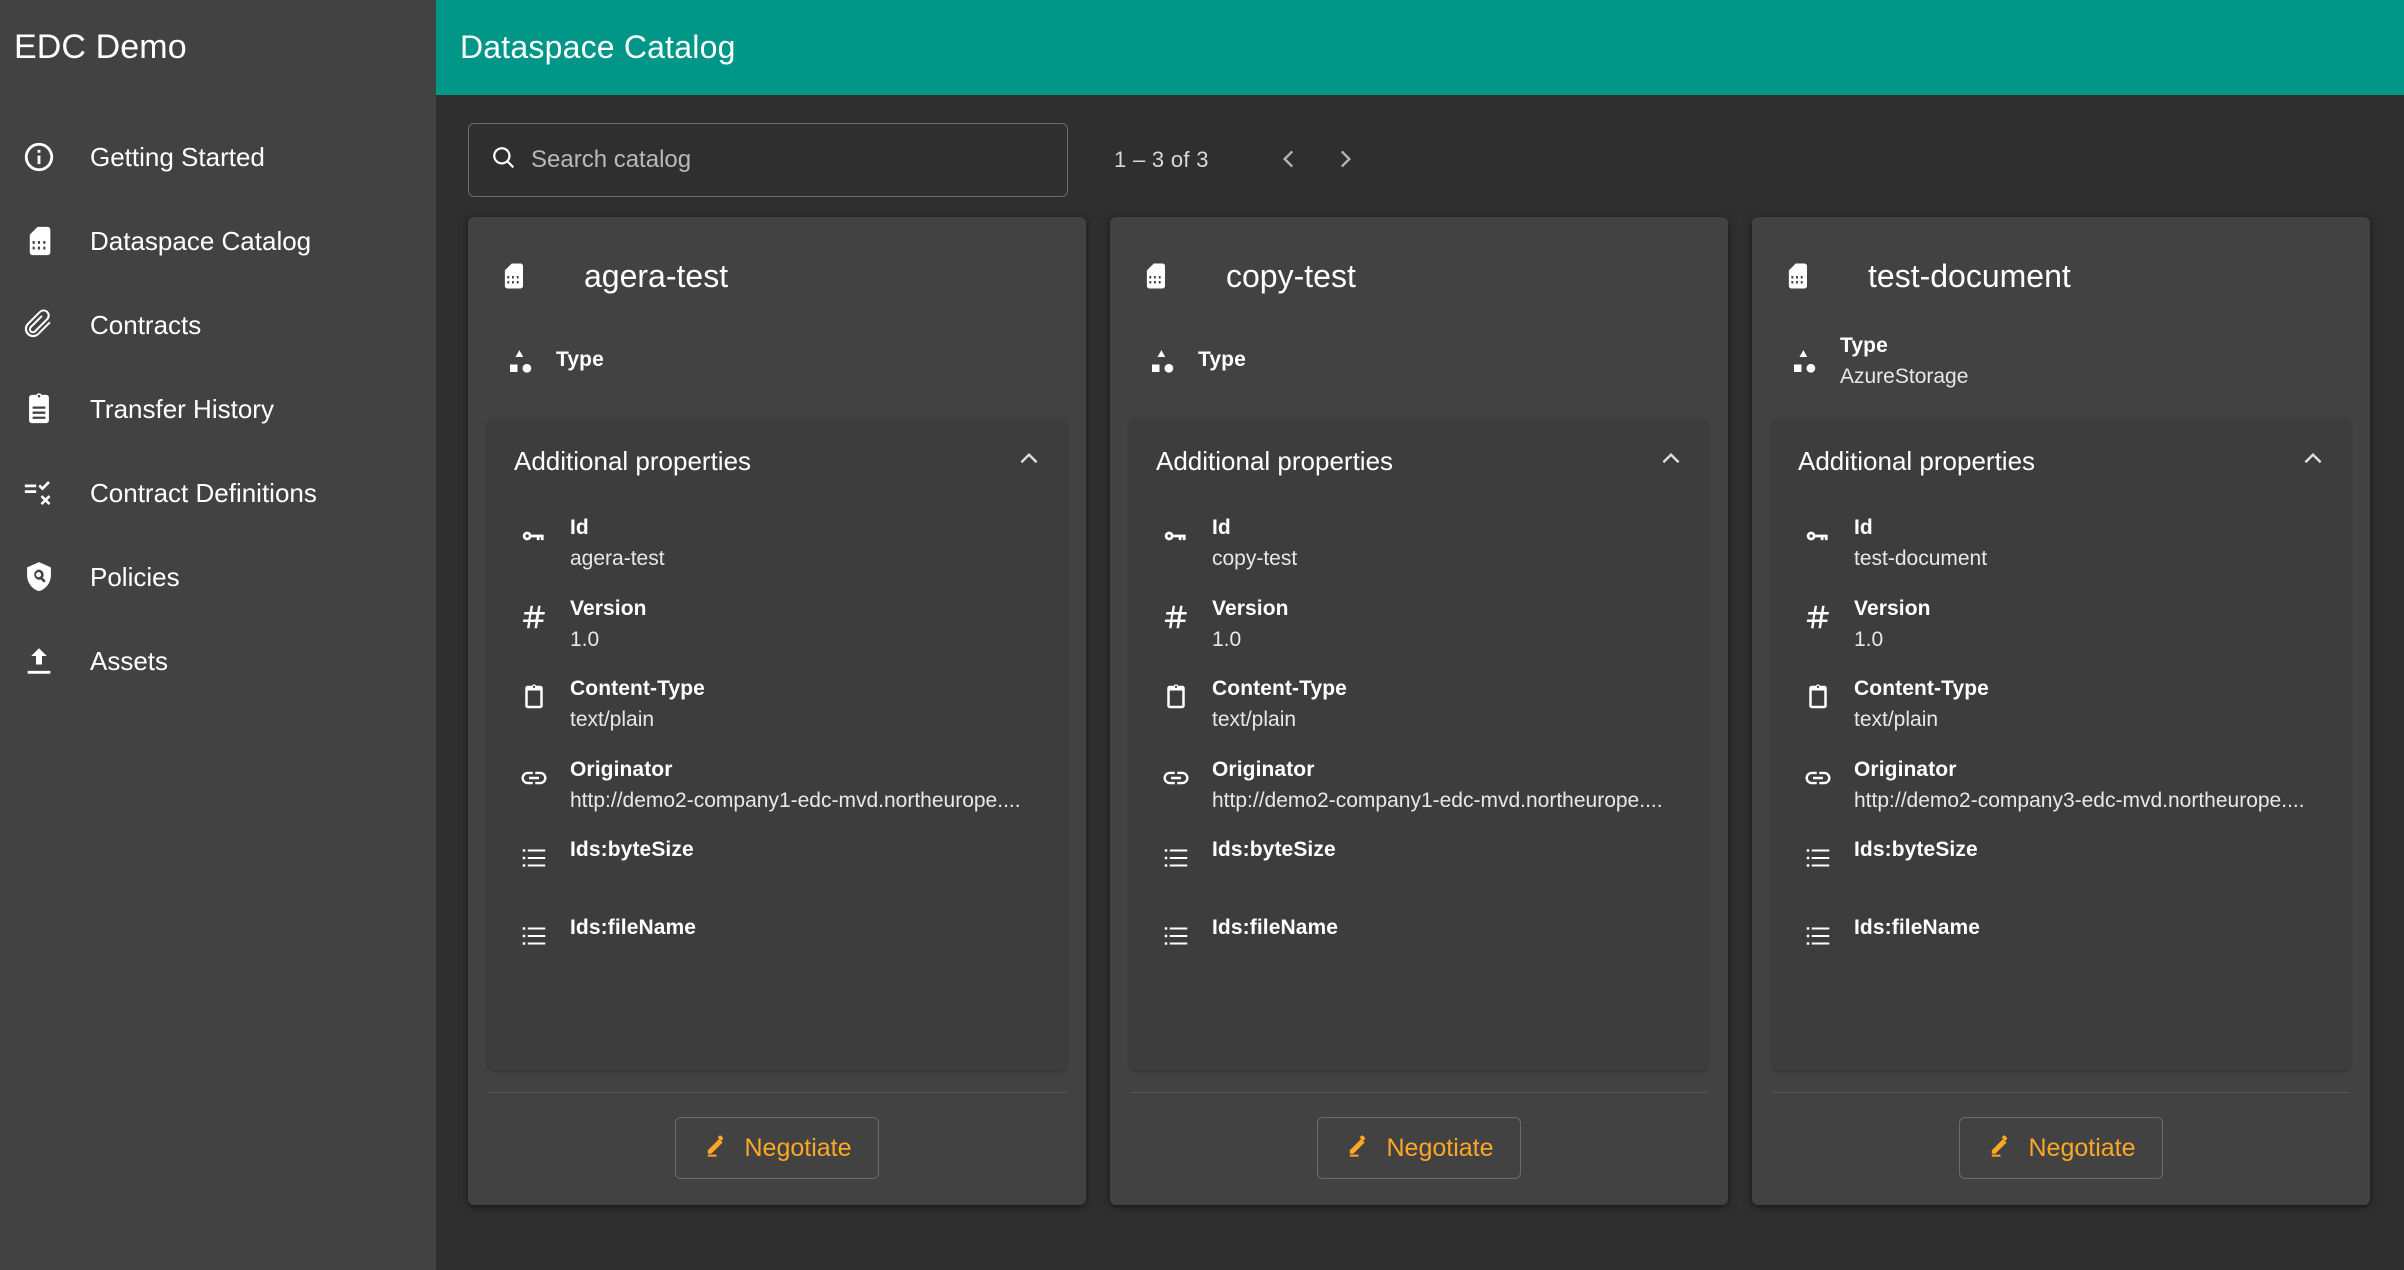  Describe the element at coordinates (45, 325) in the screenshot. I see `paperclip-icon` at that location.